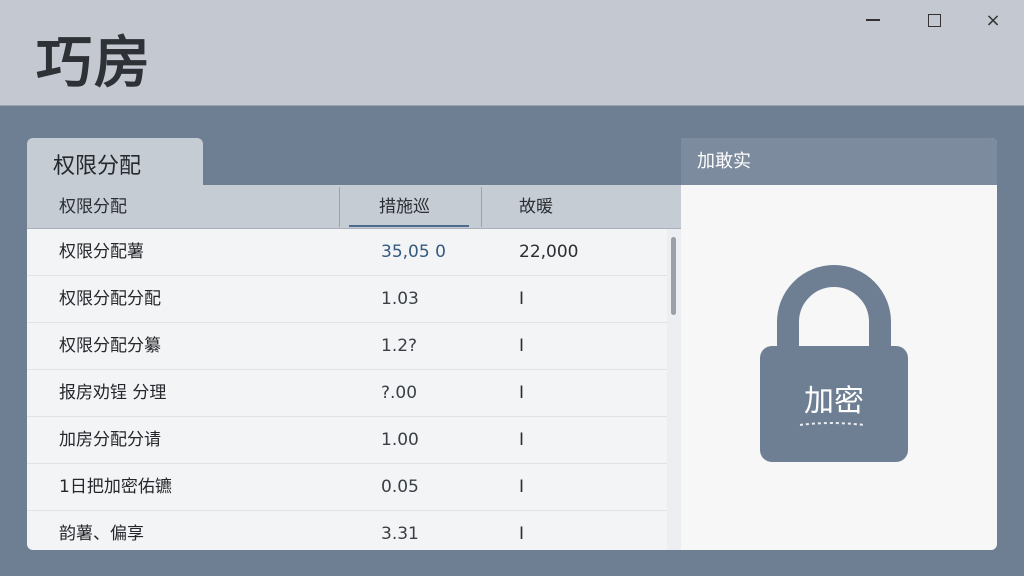 This screenshot has width=1024, height=576. Describe the element at coordinates (101, 252) in the screenshot. I see `row-name: 权限分配薯` at that location.